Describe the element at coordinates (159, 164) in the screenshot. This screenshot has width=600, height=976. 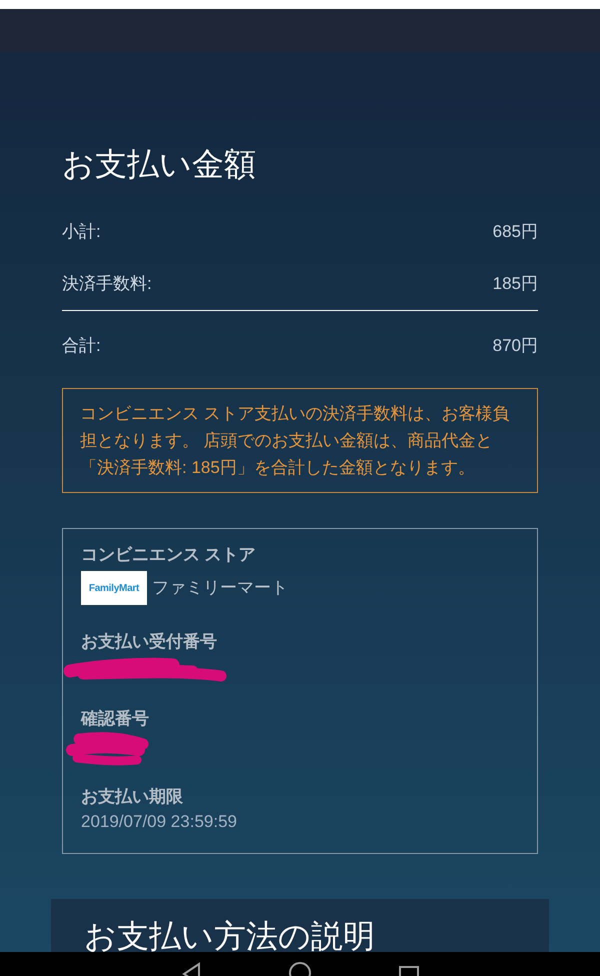
I see `payment-amount-title: お支払い金額` at that location.